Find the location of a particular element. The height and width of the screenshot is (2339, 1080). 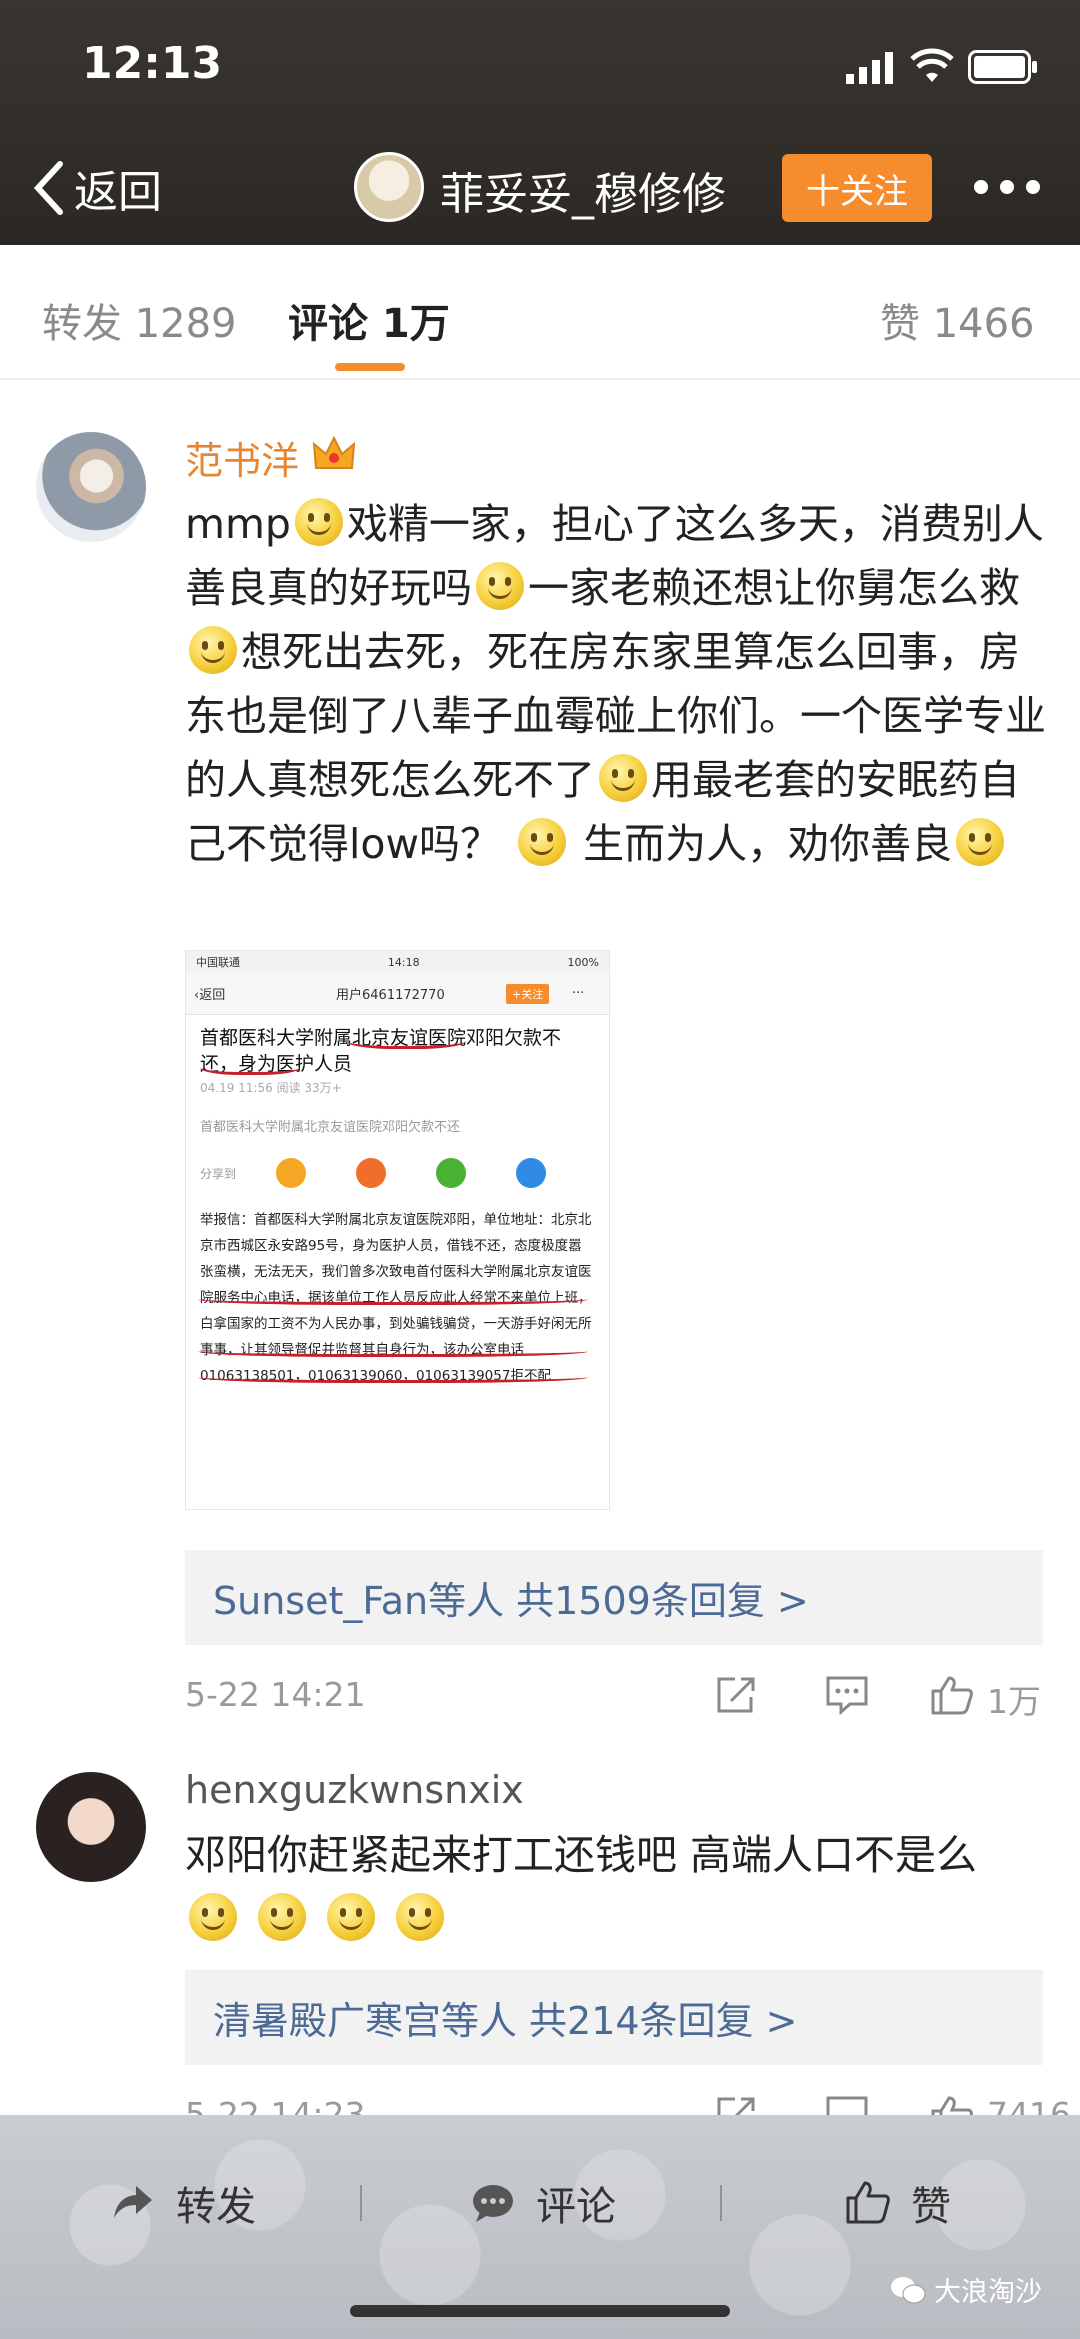

watermark: 大浪淘沙 is located at coordinates (966, 2289).